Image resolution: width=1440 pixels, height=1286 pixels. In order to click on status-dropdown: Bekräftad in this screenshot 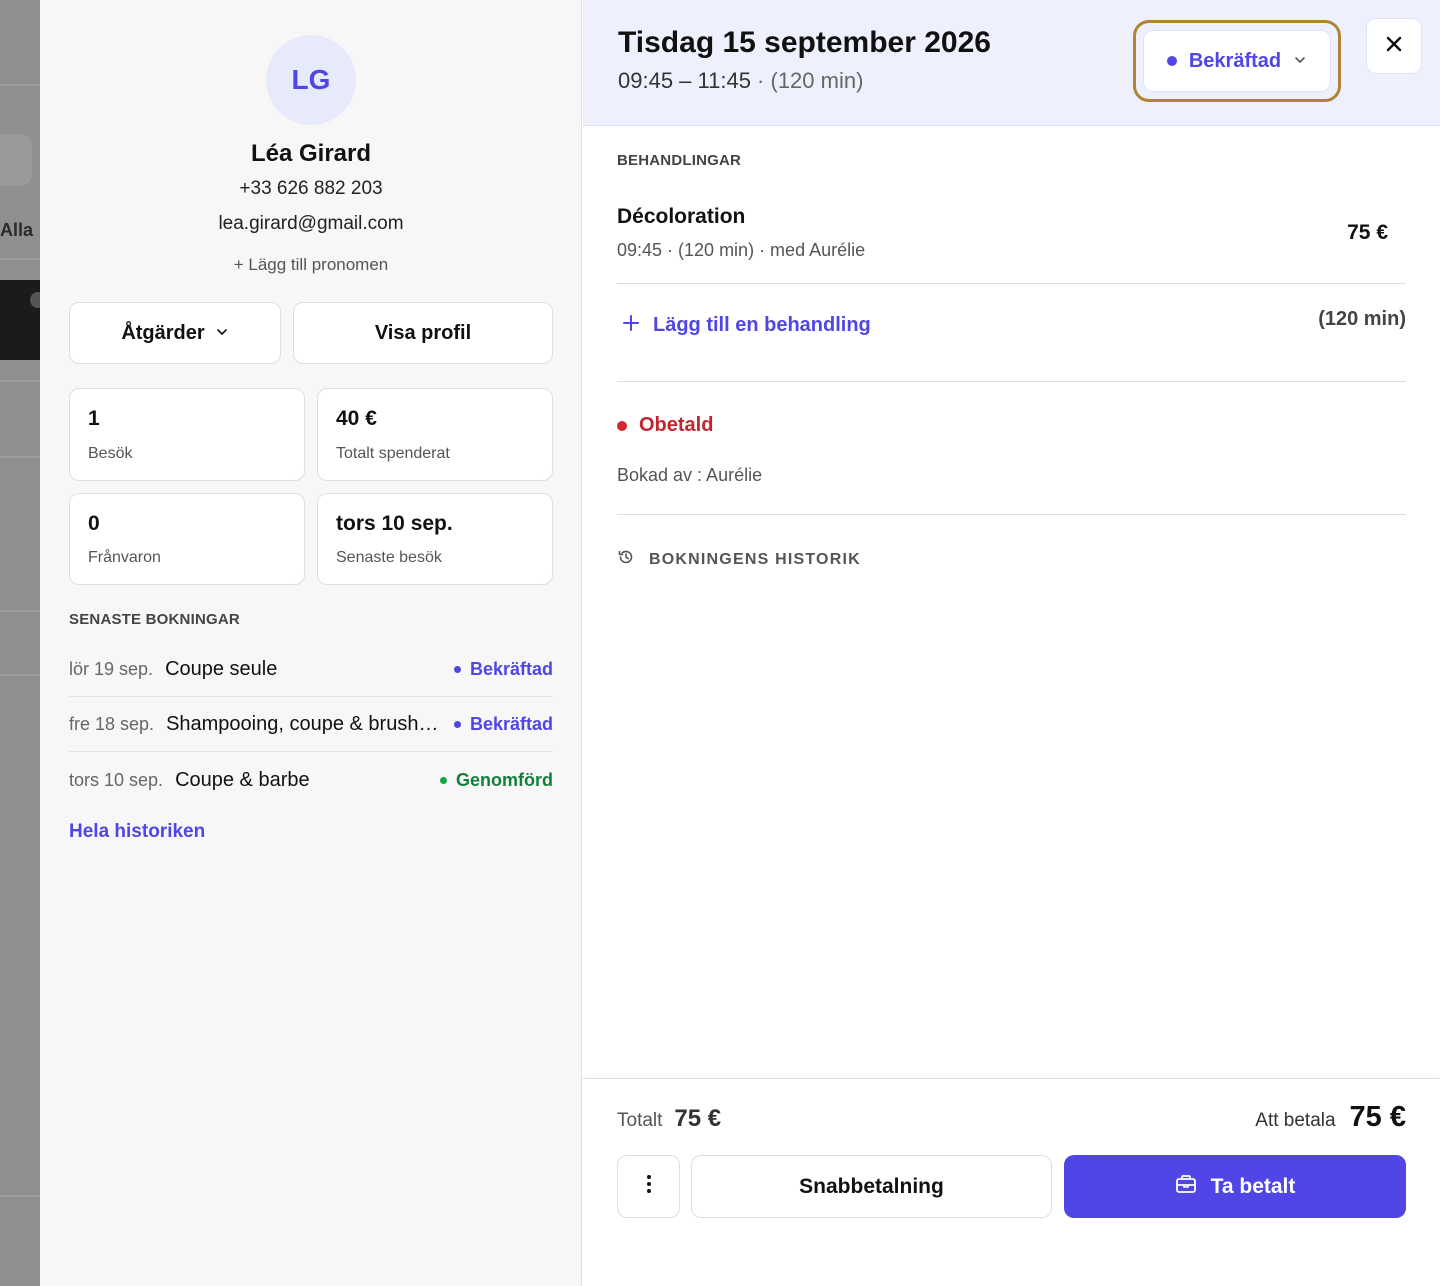, I will do `click(1237, 61)`.